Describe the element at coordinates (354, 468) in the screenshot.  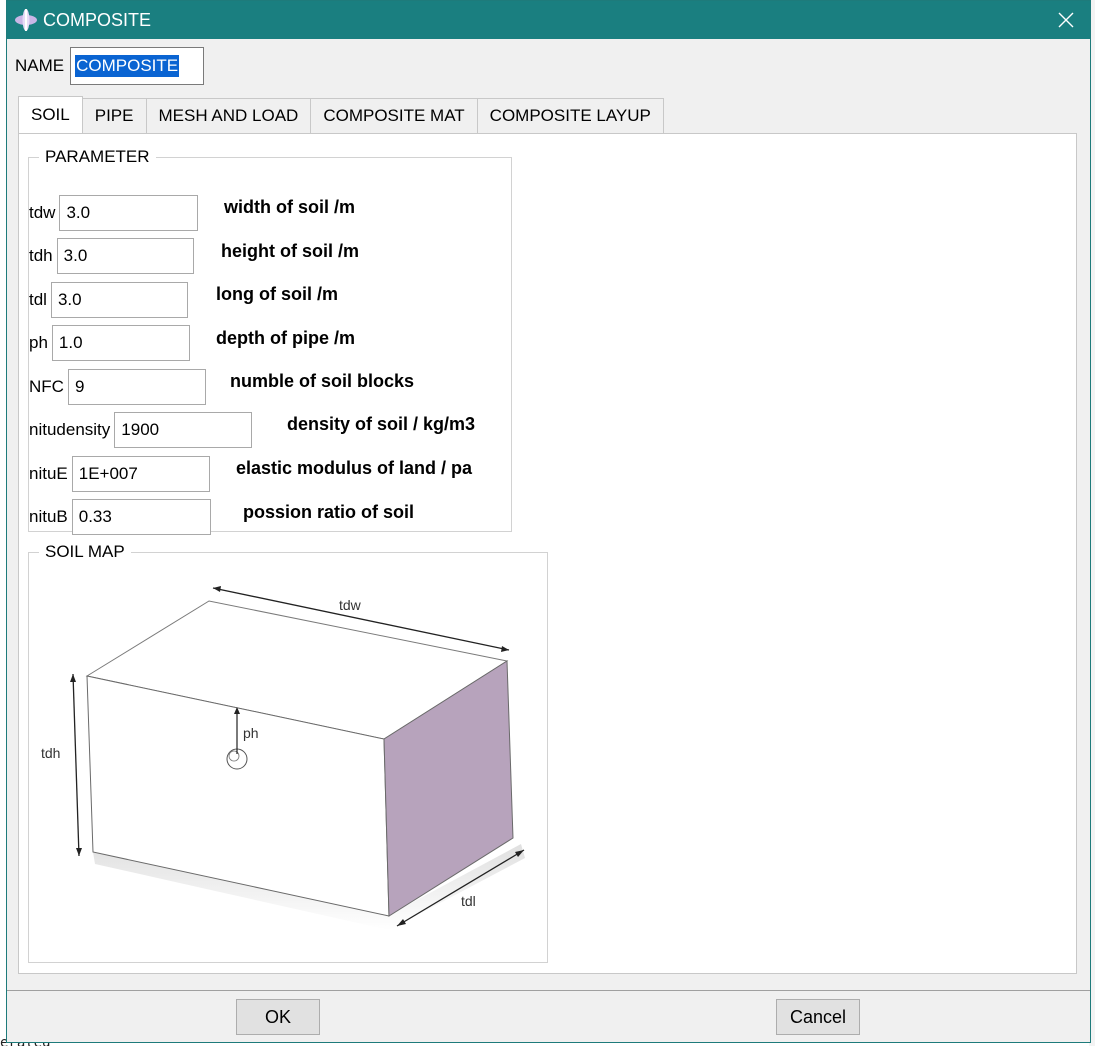
I see `param-description: elastic modulus of land / pa` at that location.